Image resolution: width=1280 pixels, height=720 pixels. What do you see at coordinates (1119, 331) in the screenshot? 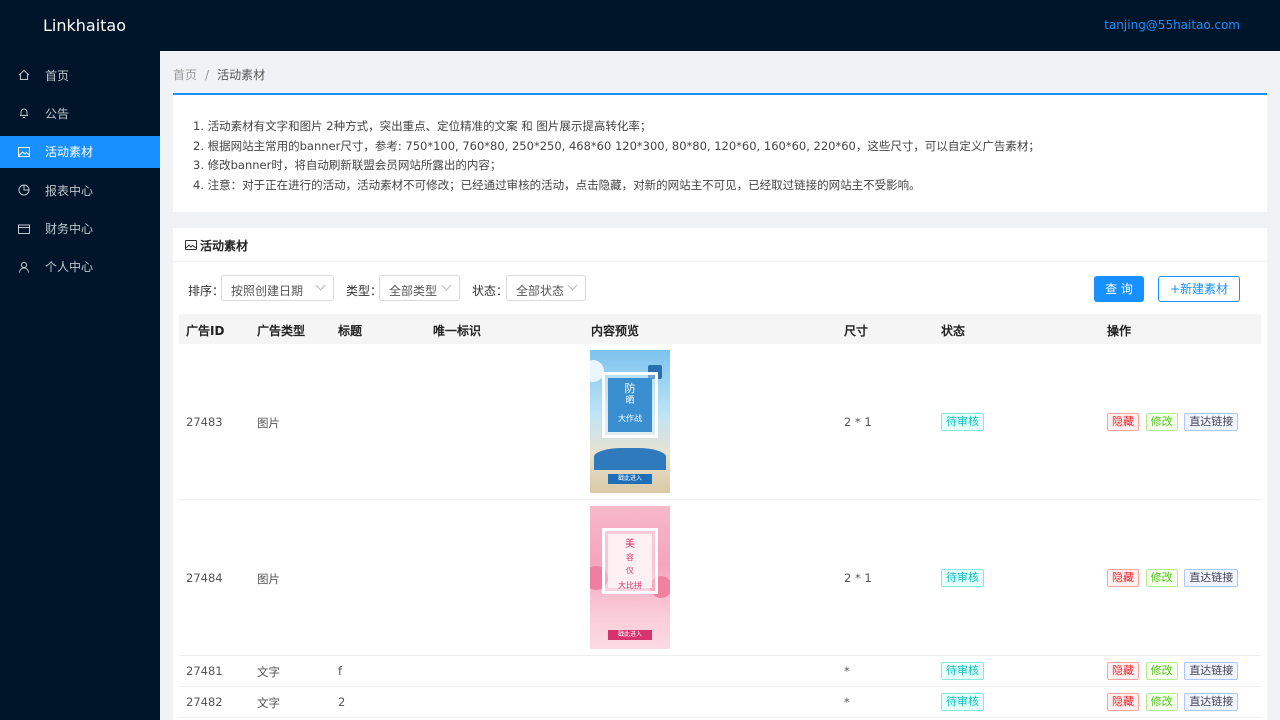
I see `column-header: 操作` at bounding box center [1119, 331].